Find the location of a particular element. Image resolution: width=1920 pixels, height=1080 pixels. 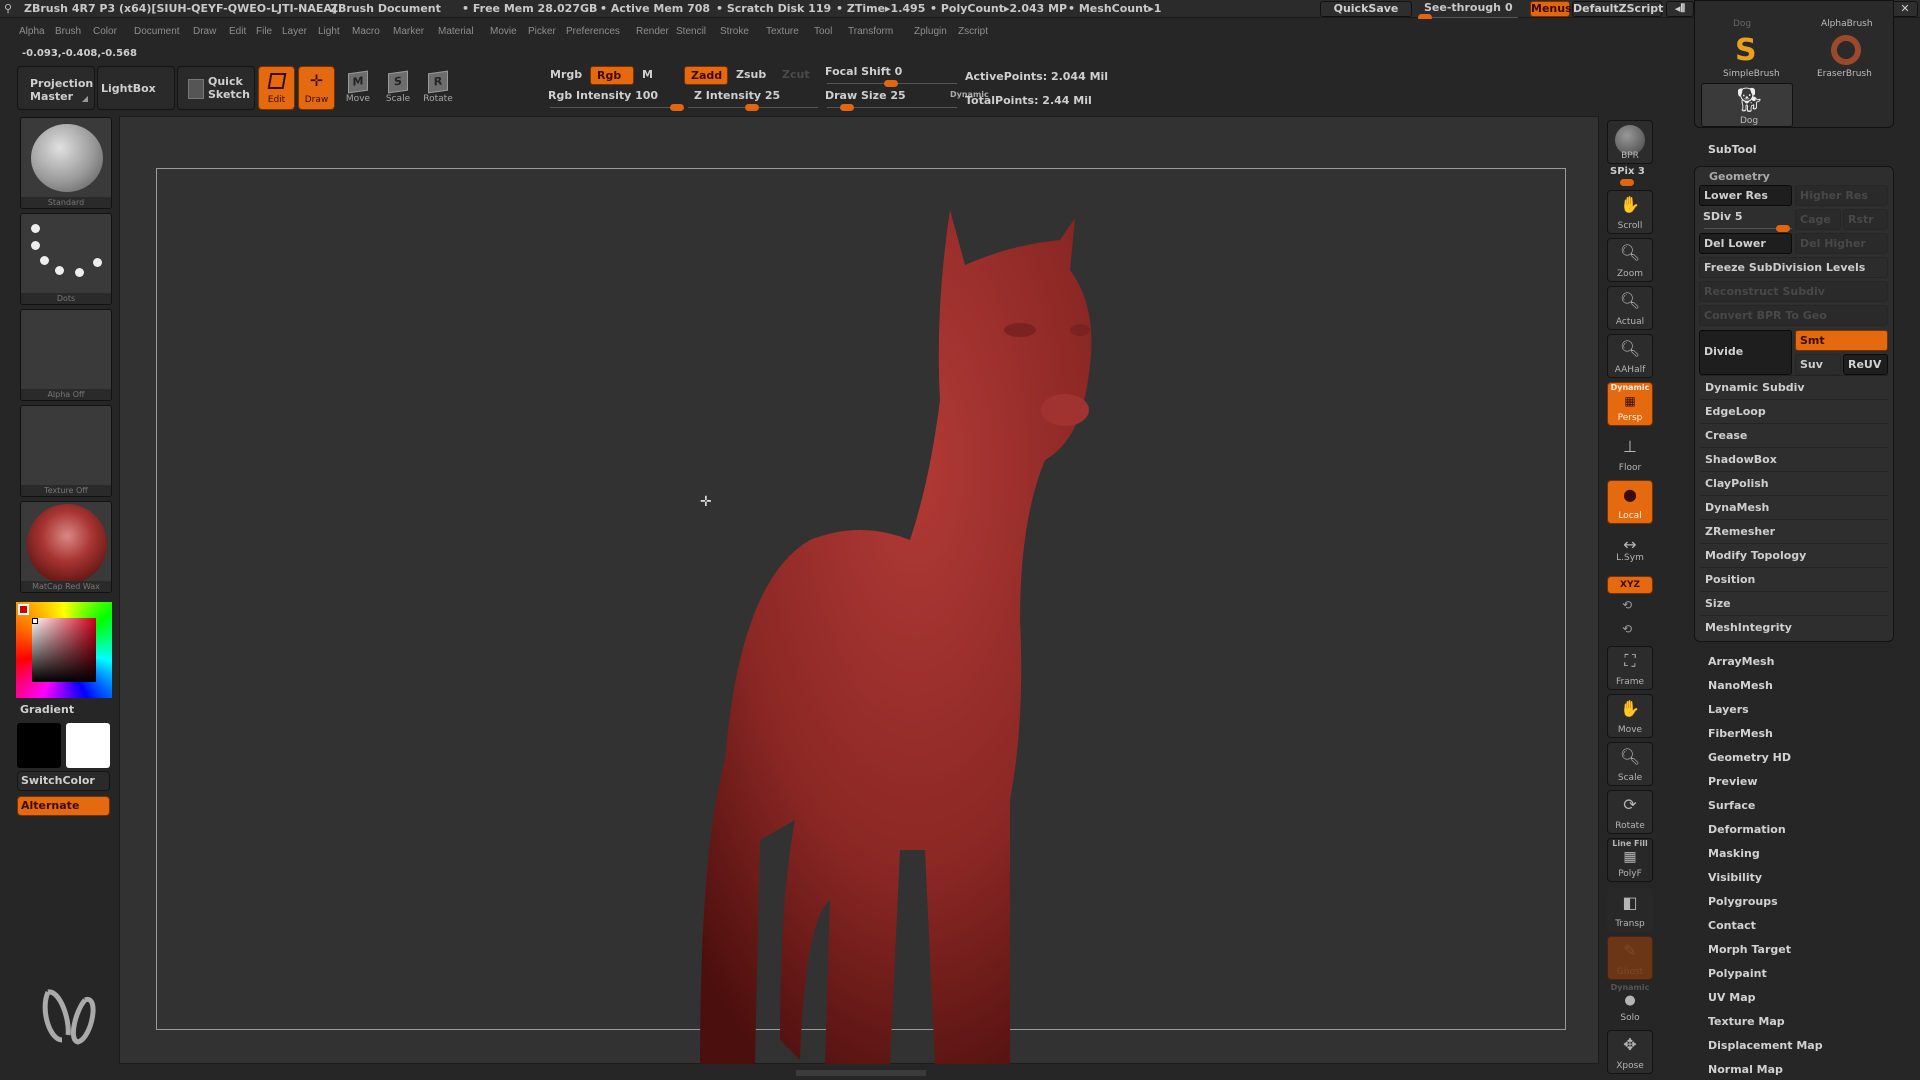

scroll-button: ✋ Scroll is located at coordinates (1630, 212).